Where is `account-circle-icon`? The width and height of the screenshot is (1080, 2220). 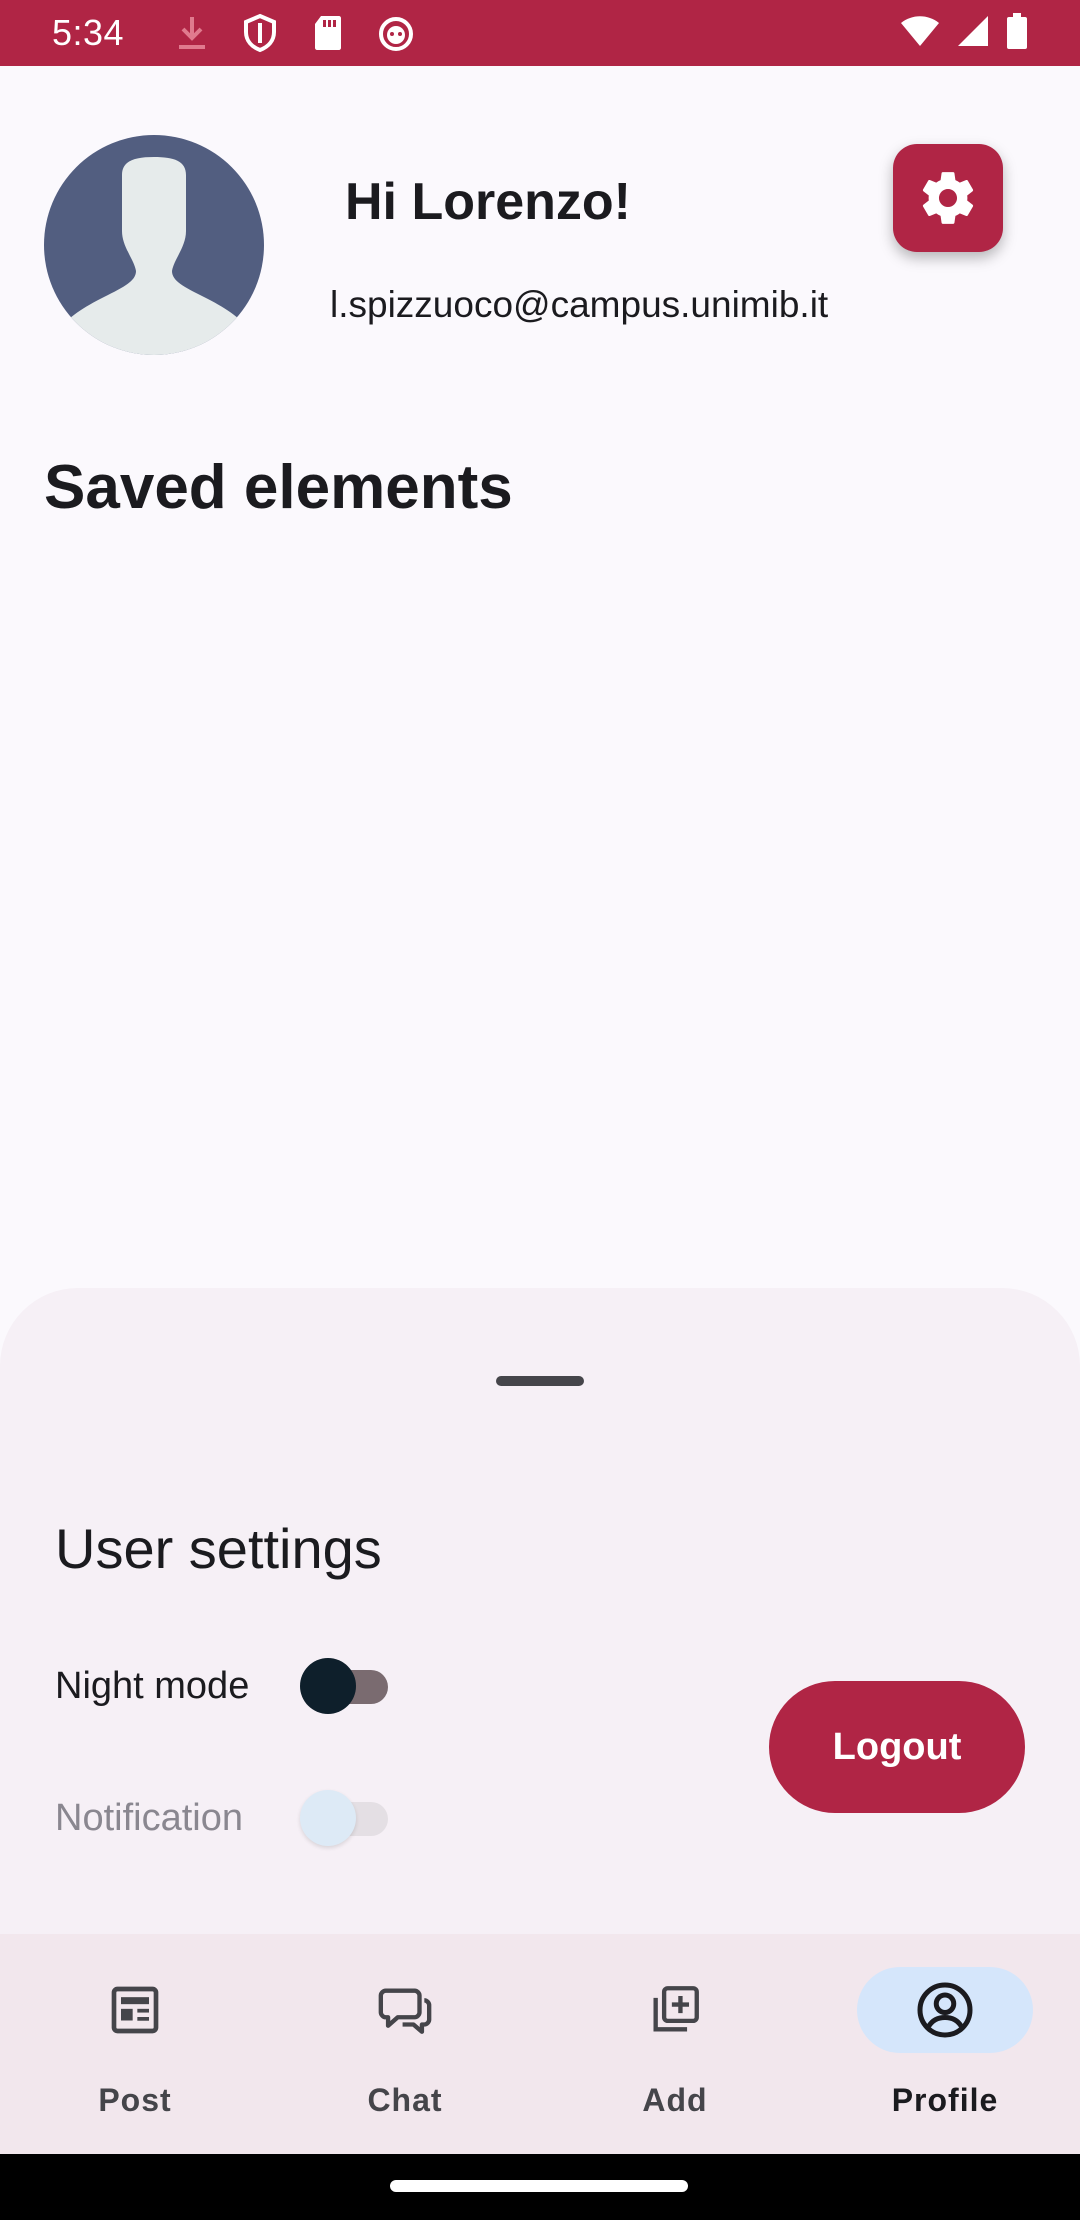 account-circle-icon is located at coordinates (945, 2010).